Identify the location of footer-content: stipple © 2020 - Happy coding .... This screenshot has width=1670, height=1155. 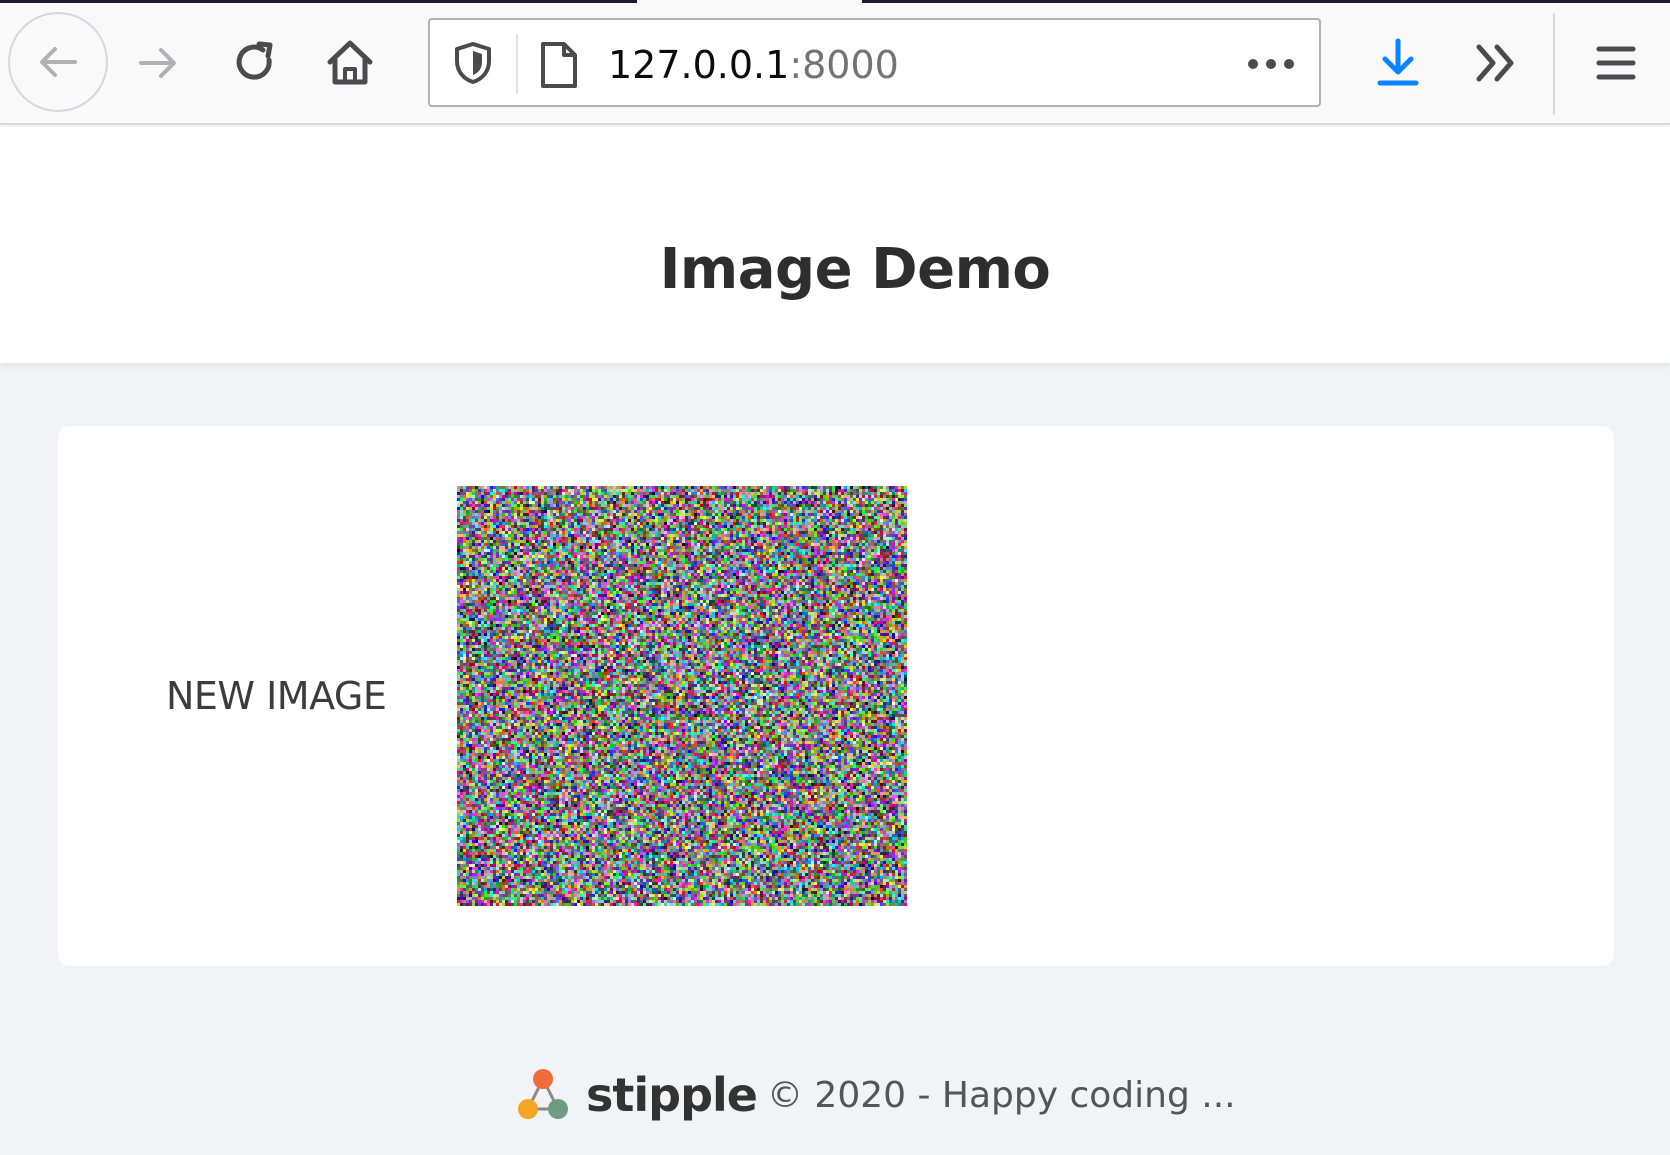
(875, 1095).